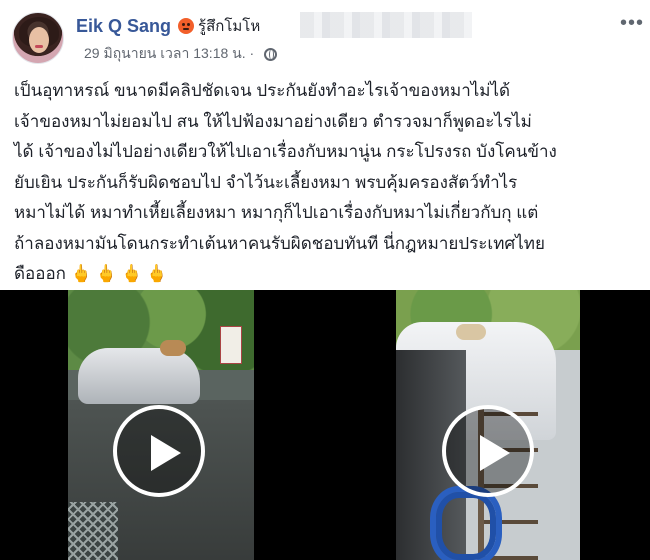  Describe the element at coordinates (327, 274) in the screenshot. I see `post-body-last-line: ดือออก 🖕🖕🖕🖕` at that location.